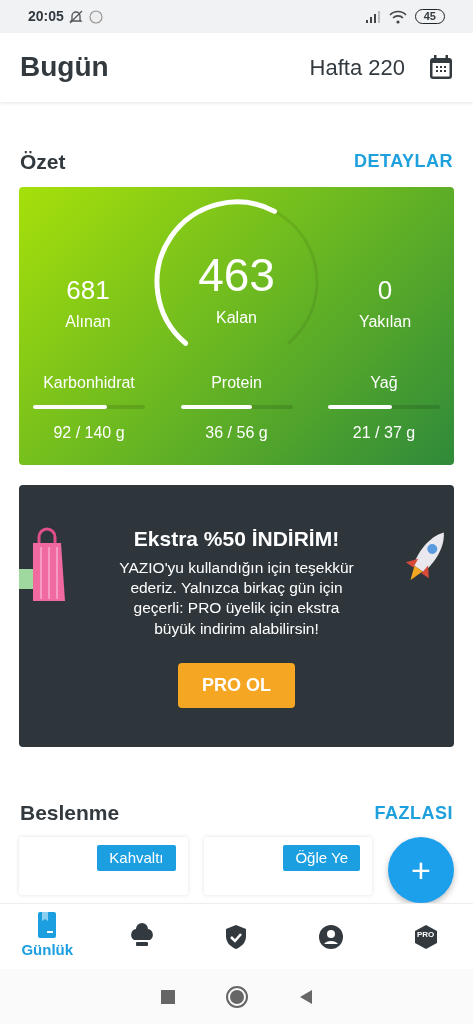 Image resolution: width=473 pixels, height=1024 pixels. Describe the element at coordinates (89, 383) in the screenshot. I see `macro-name: Karbonhidrat` at that location.